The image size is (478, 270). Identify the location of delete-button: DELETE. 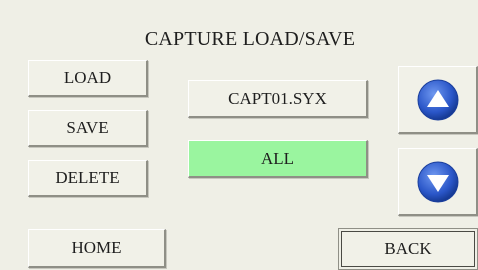
(88, 178).